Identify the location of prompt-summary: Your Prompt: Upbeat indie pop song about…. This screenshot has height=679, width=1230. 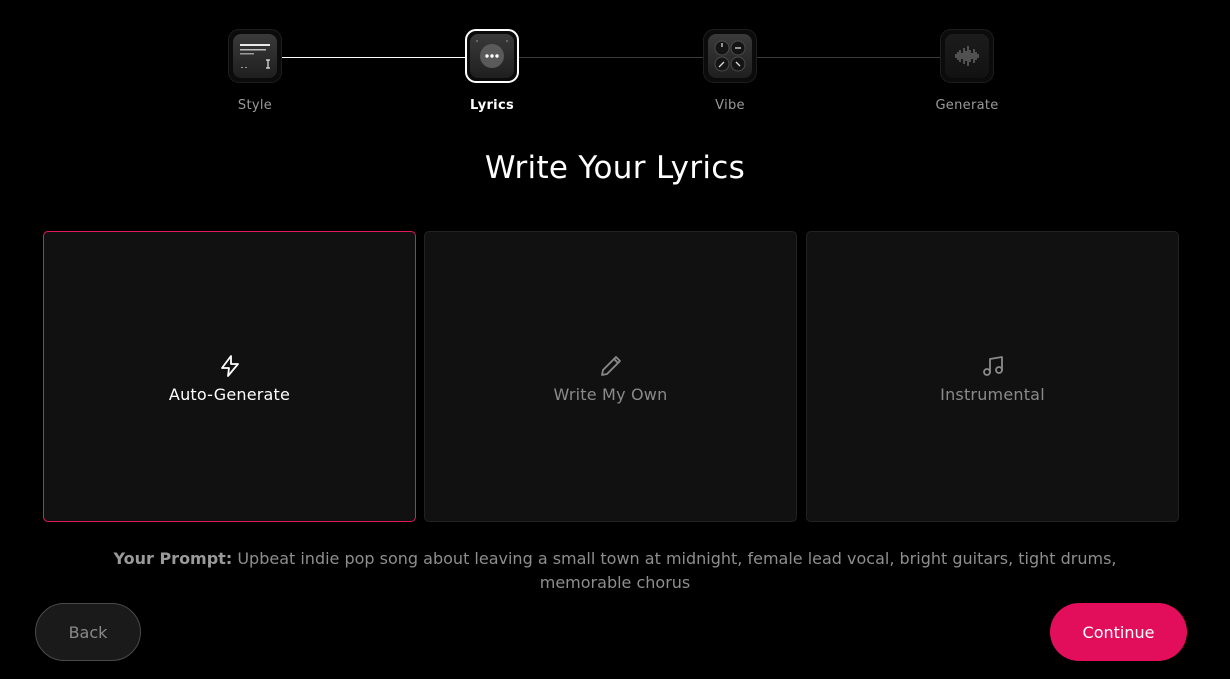
(615, 571).